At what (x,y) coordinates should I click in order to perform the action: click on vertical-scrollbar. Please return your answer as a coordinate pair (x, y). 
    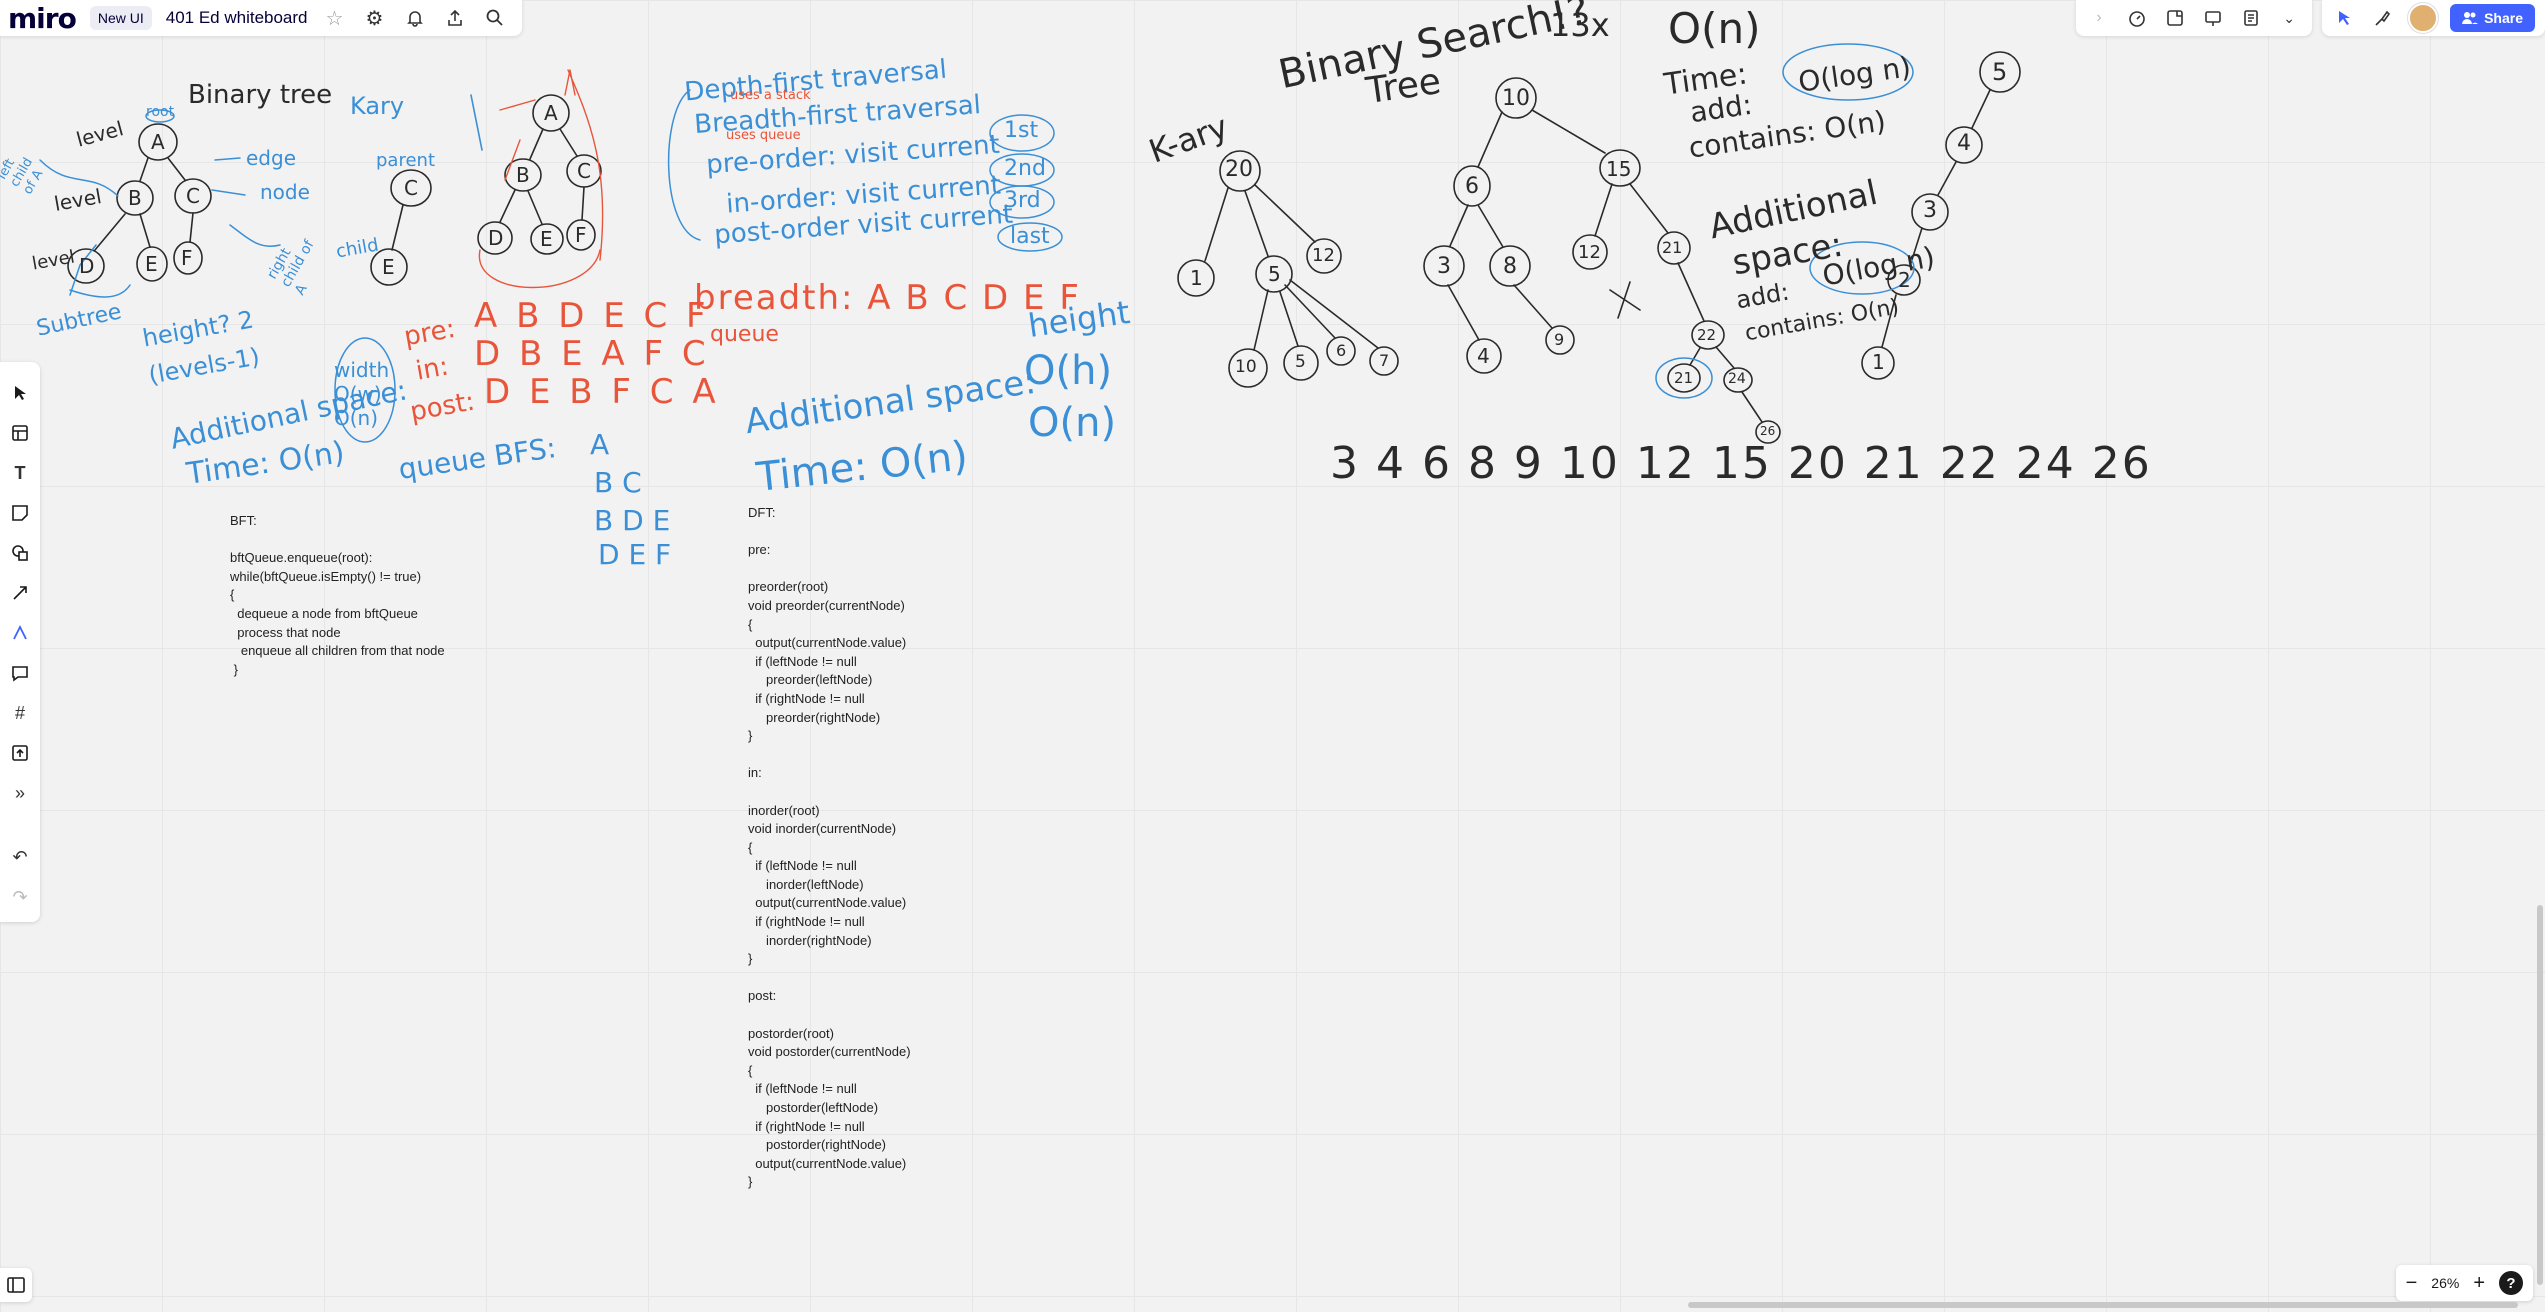
    Looking at the image, I should click on (2540, 1095).